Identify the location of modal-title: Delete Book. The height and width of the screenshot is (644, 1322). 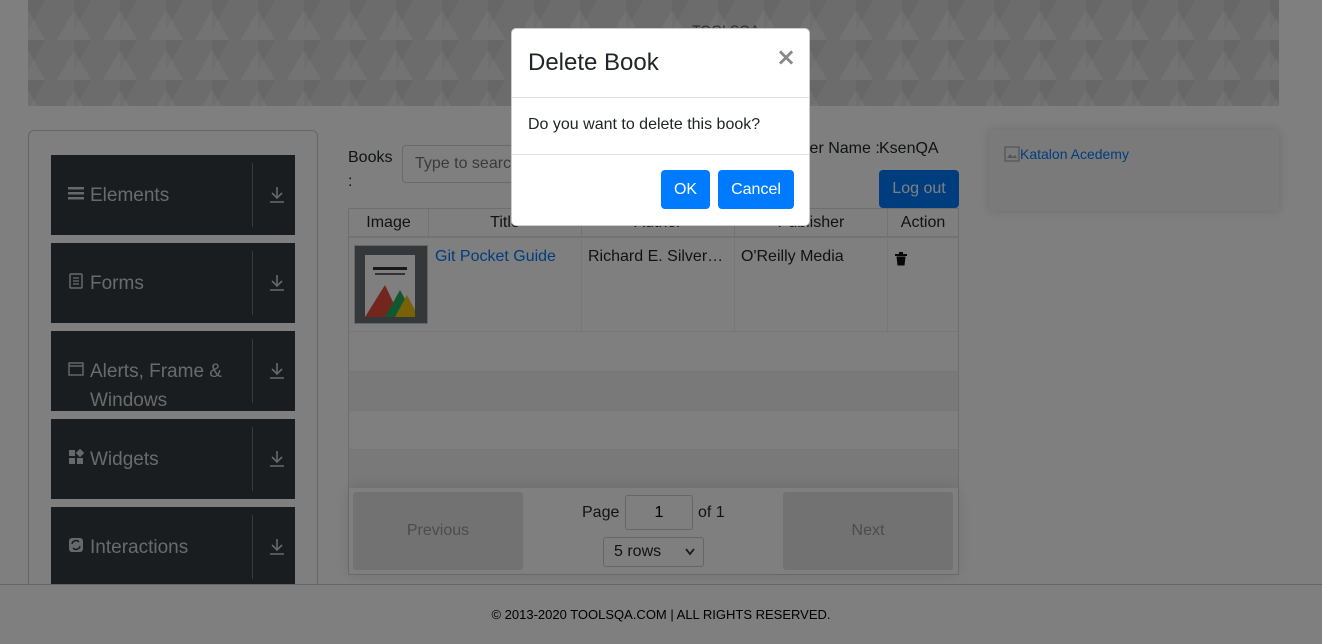
(593, 62).